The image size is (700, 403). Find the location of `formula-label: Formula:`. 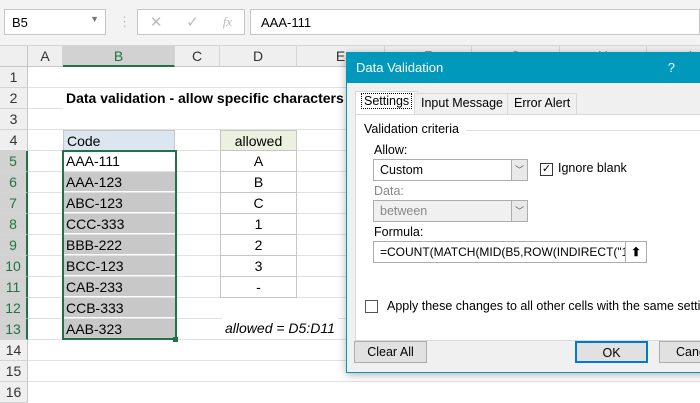

formula-label: Formula: is located at coordinates (399, 232).